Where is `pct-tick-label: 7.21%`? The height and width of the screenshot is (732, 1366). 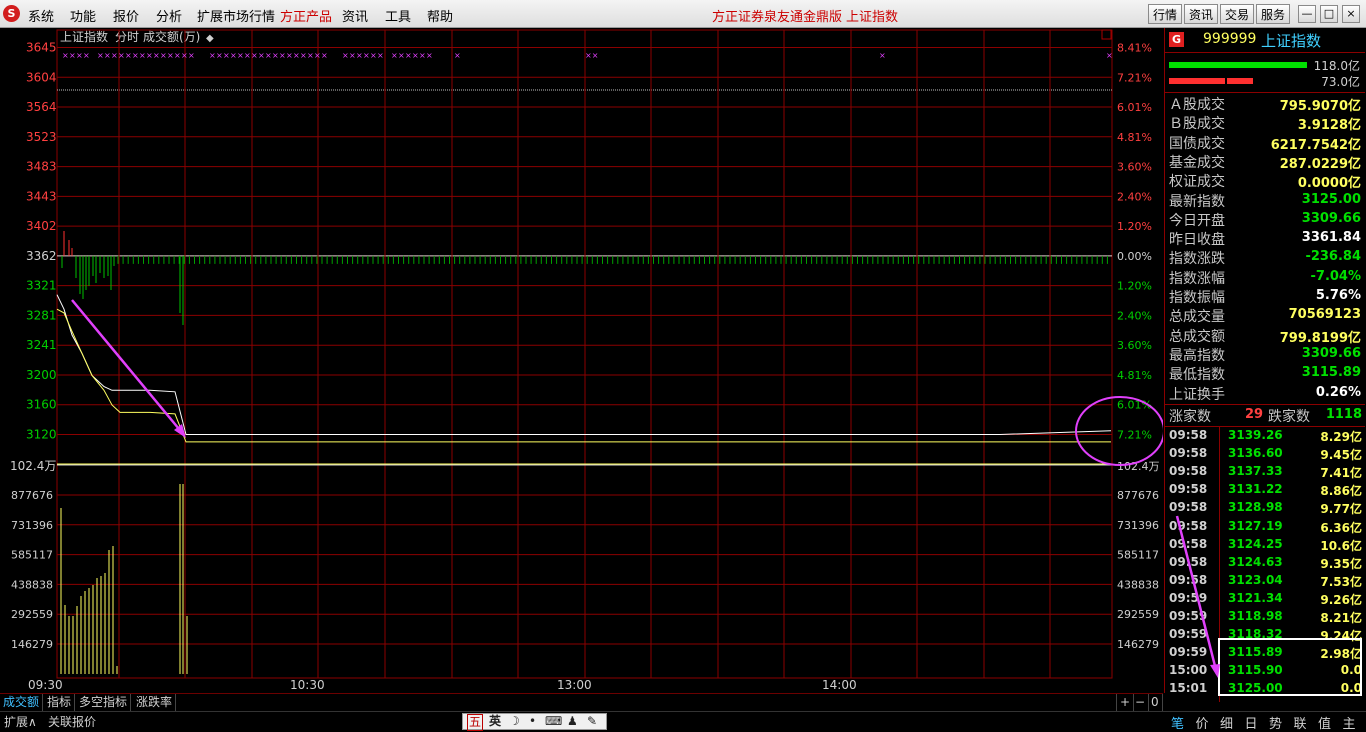 pct-tick-label: 7.21% is located at coordinates (1134, 435).